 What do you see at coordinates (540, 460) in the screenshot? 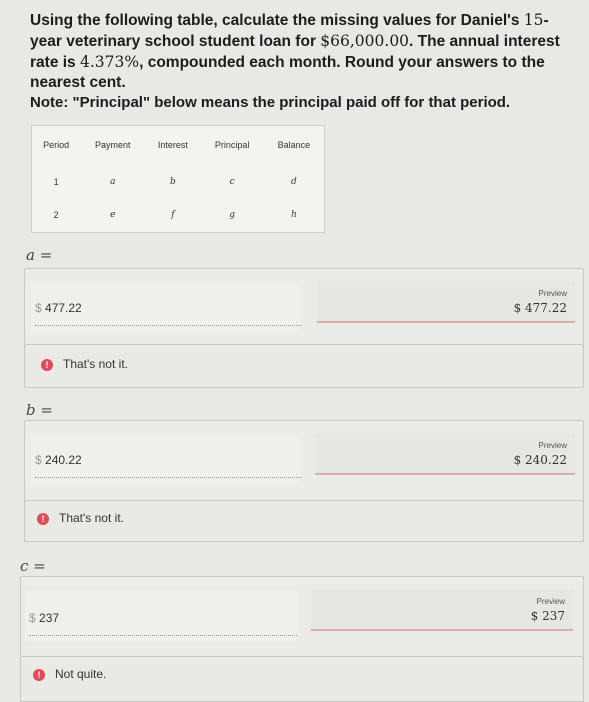
I see `preview-value: $ 240.22` at bounding box center [540, 460].